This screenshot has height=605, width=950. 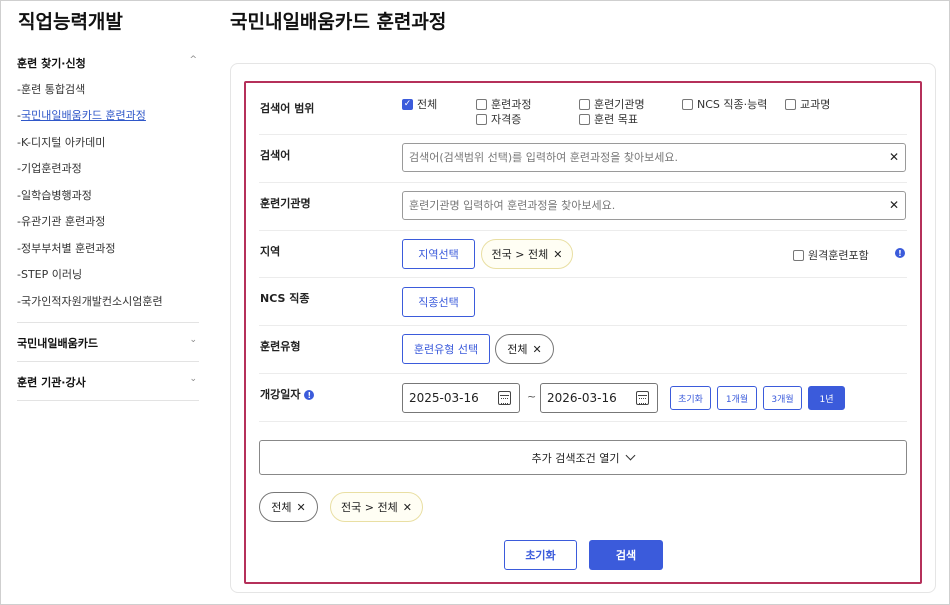 I want to click on region-select-button: 지역선택, so click(x=438, y=254).